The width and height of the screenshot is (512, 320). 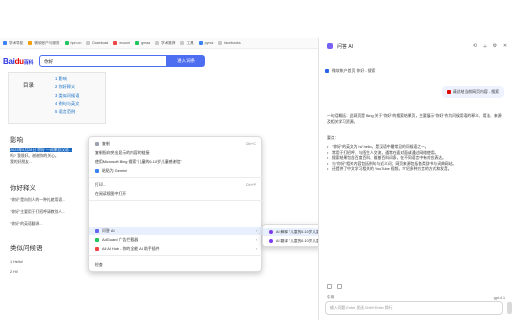 What do you see at coordinates (176, 249) in the screenshot?
I see `menu-item-all-ai-hub: All AI Hub - 你的全能 AI 助手插件 ›` at bounding box center [176, 249].